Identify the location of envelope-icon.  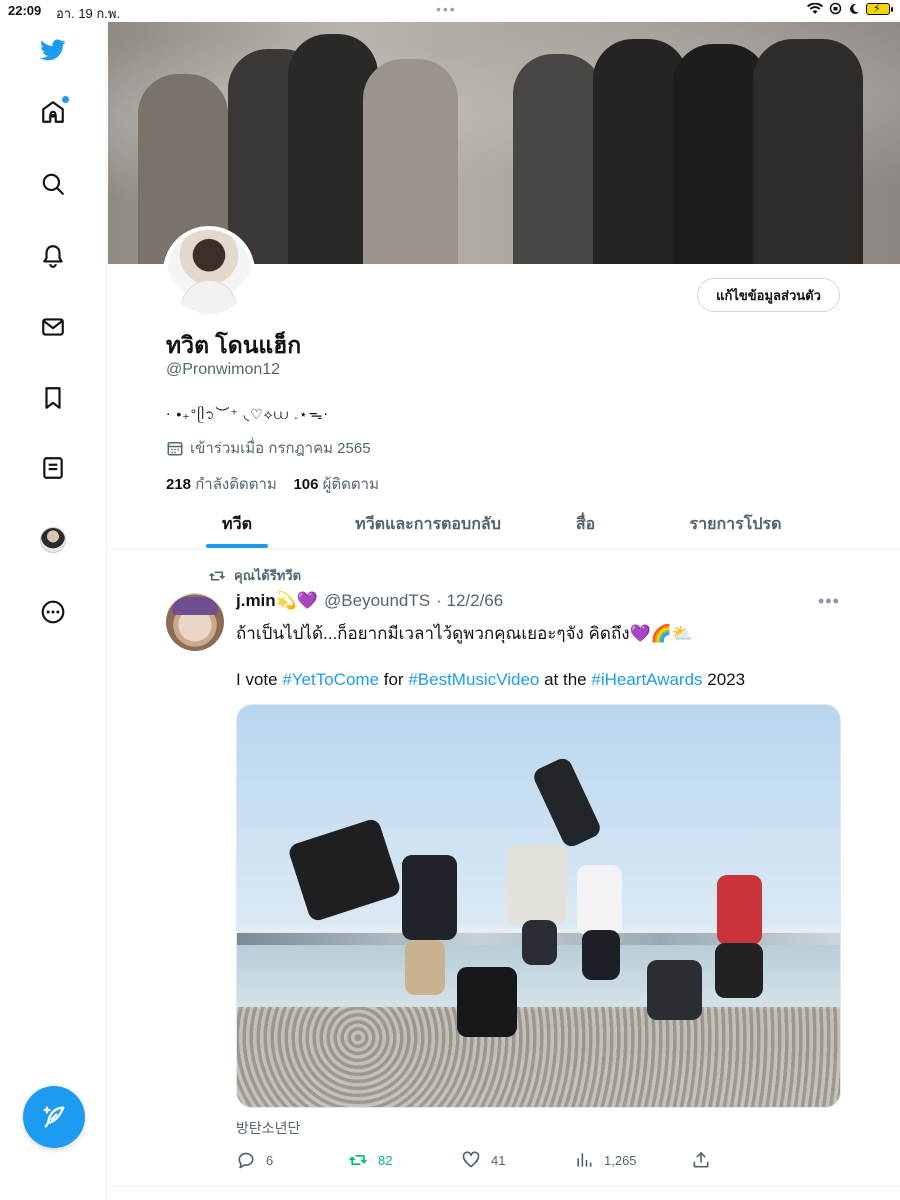
(53, 327).